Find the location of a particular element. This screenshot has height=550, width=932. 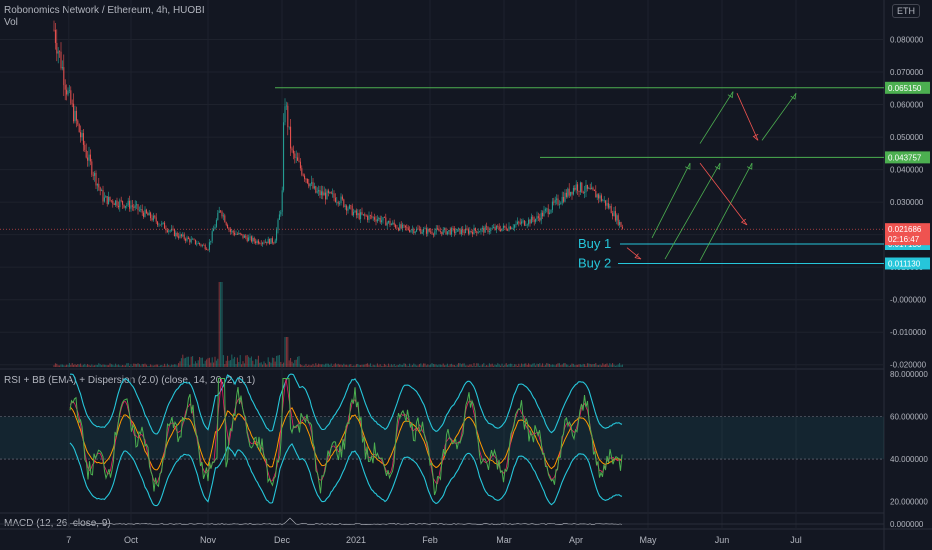

volume-group is located at coordinates (338, 324).